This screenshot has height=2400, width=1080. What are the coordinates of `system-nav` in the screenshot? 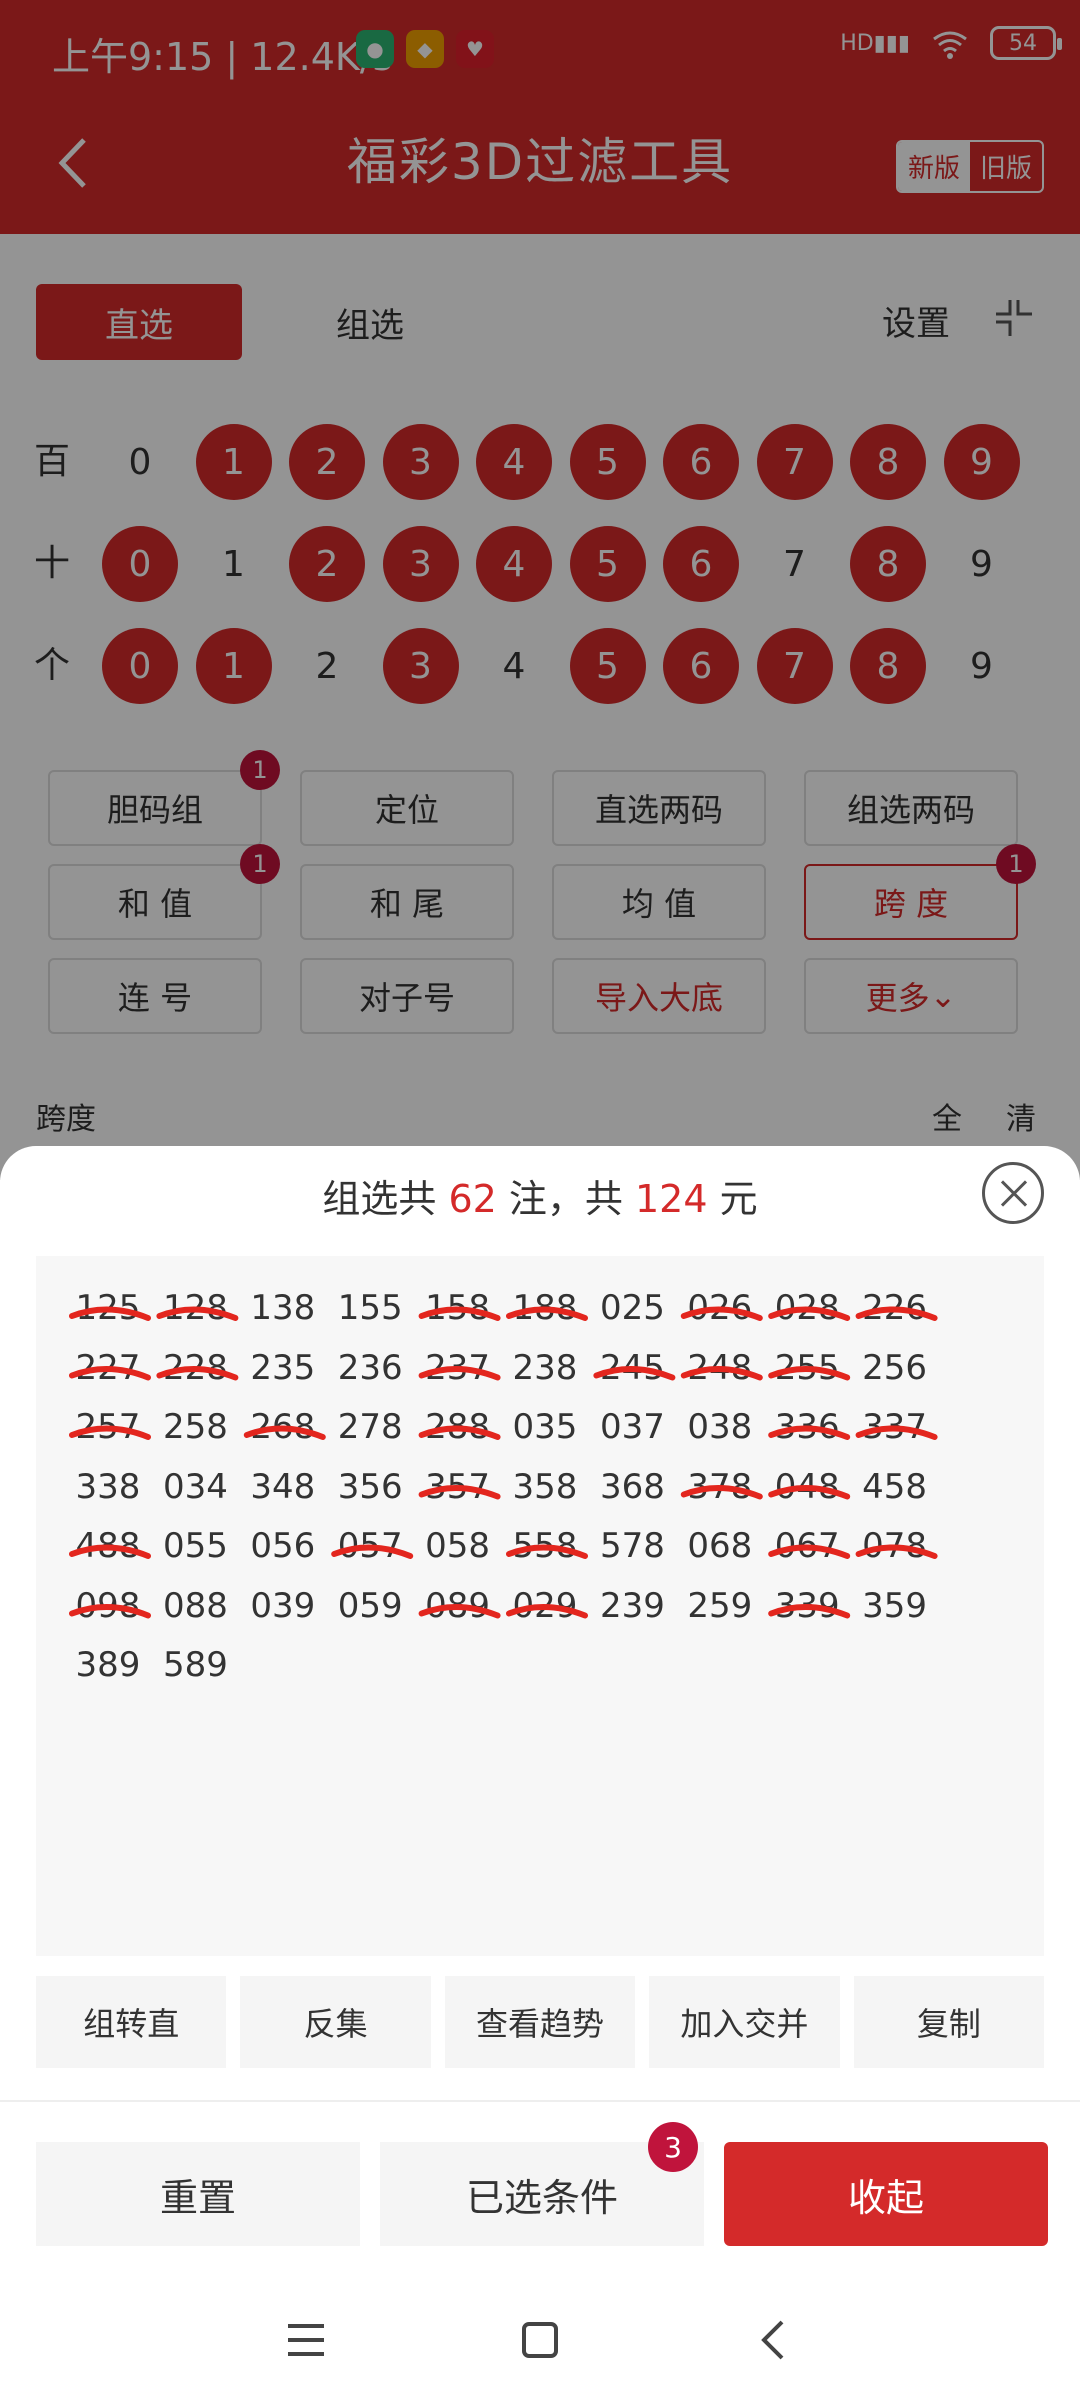 It's located at (540, 2340).